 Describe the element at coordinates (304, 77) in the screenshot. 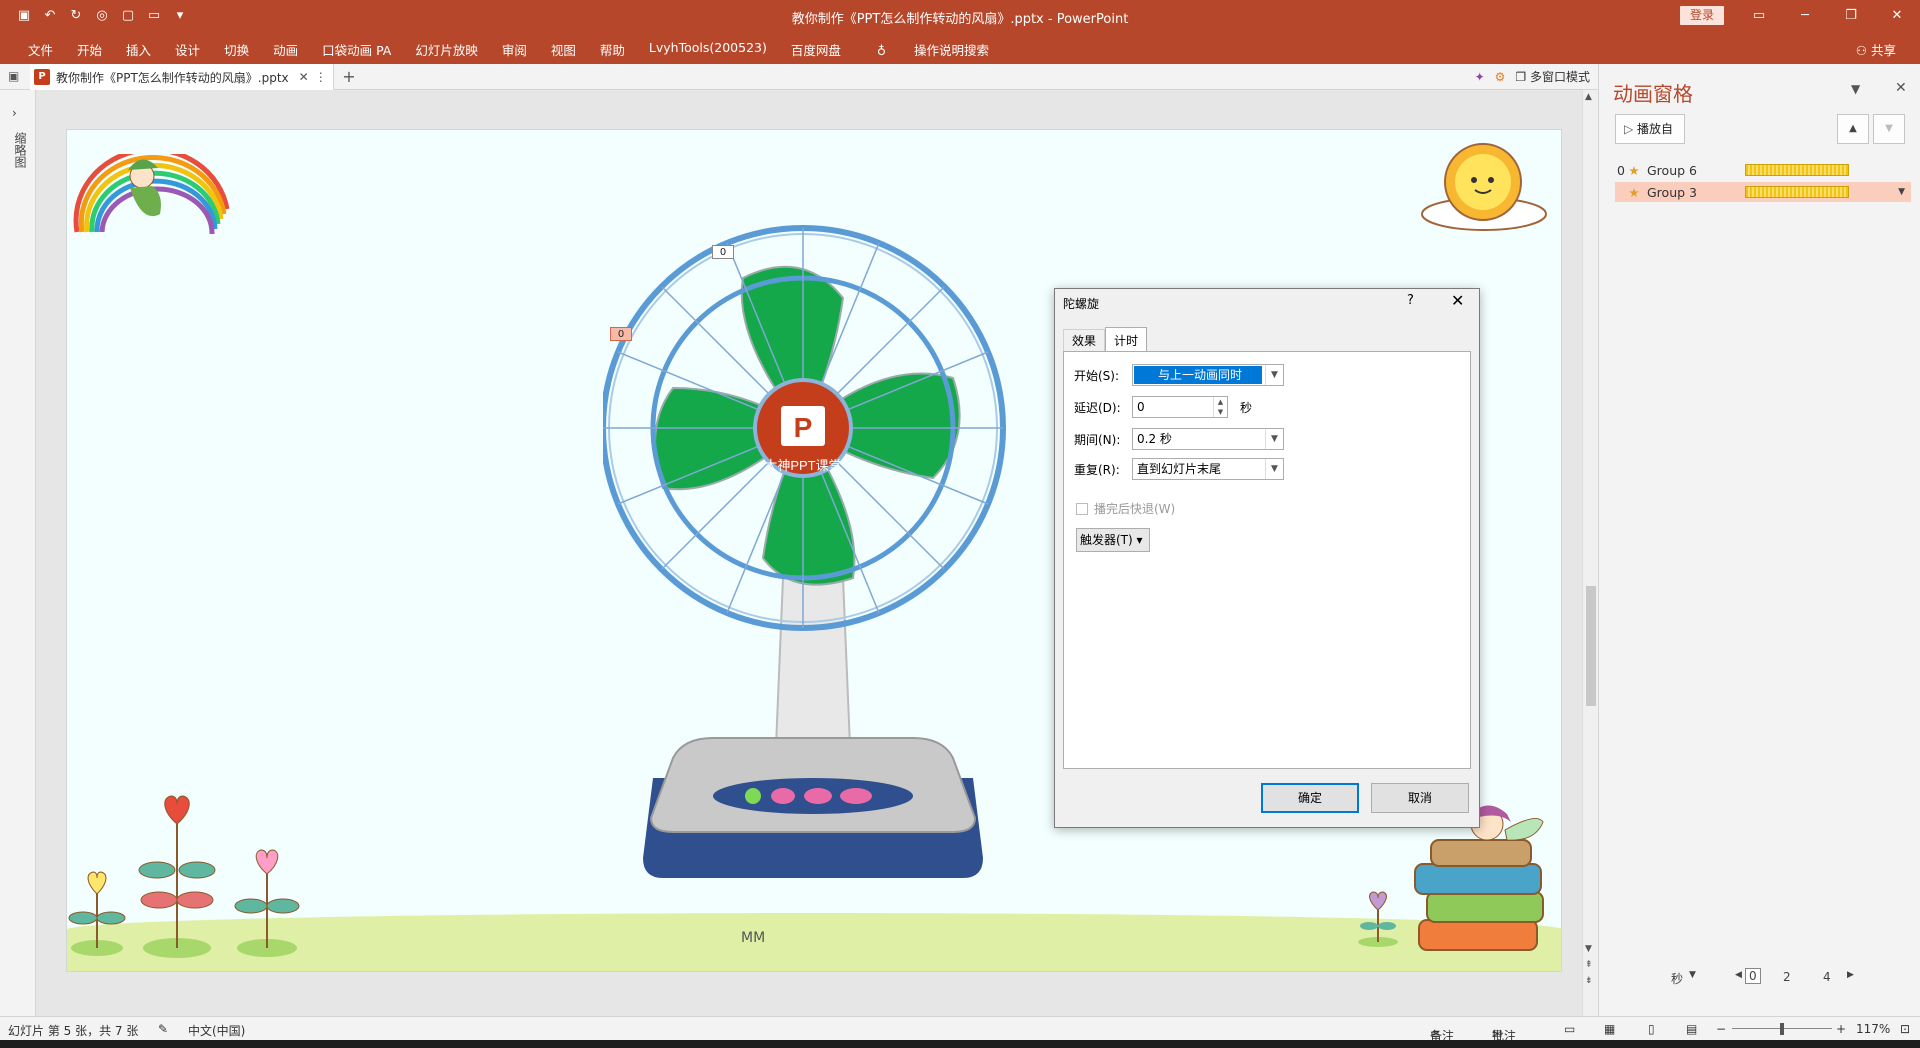

I see `close-tab-icon: ✕` at that location.